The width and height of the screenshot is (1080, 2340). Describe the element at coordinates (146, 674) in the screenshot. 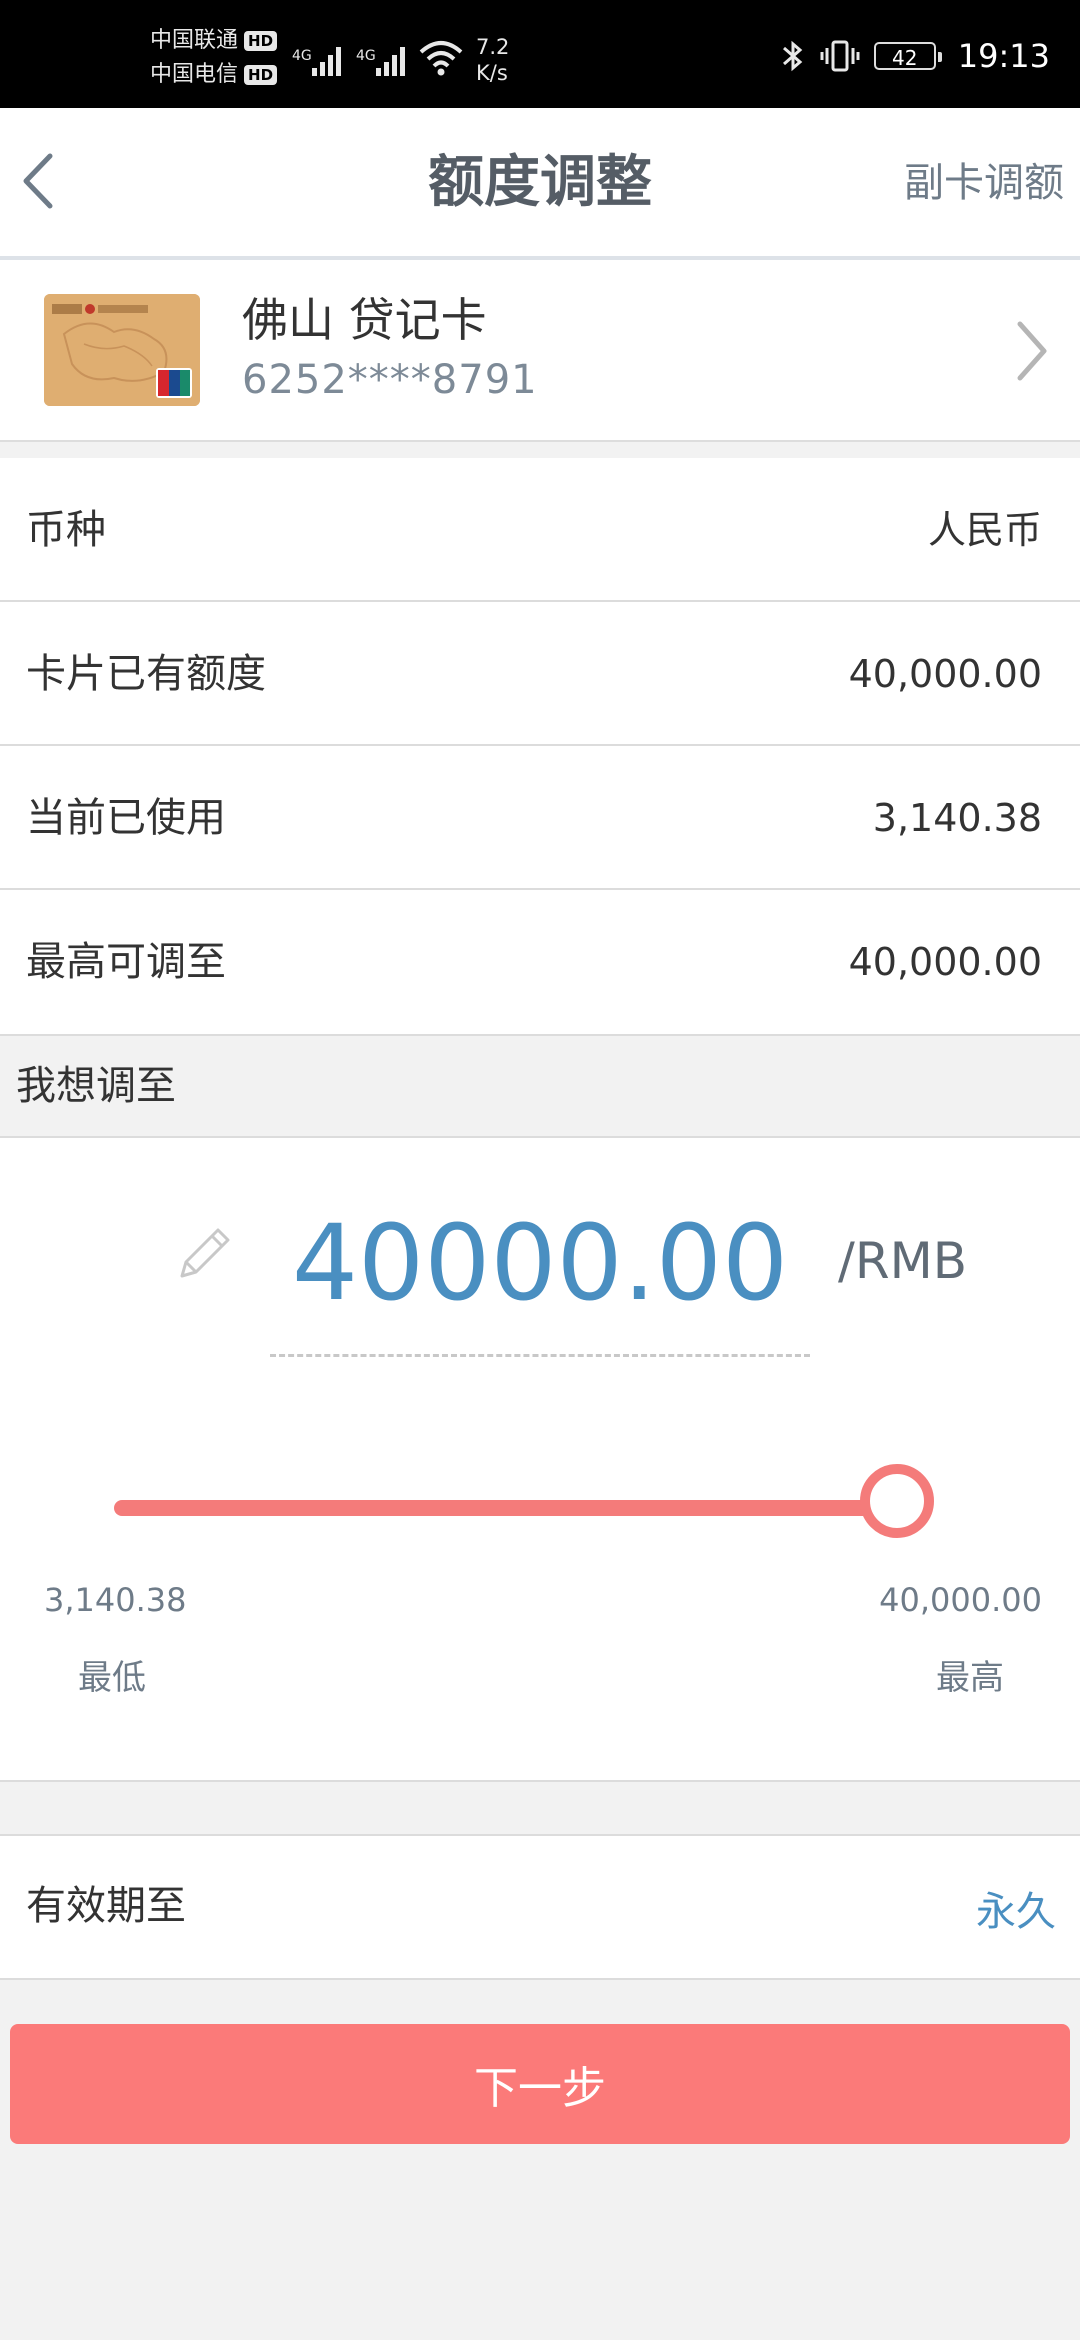

I see `info-label: 卡片已有额度` at that location.